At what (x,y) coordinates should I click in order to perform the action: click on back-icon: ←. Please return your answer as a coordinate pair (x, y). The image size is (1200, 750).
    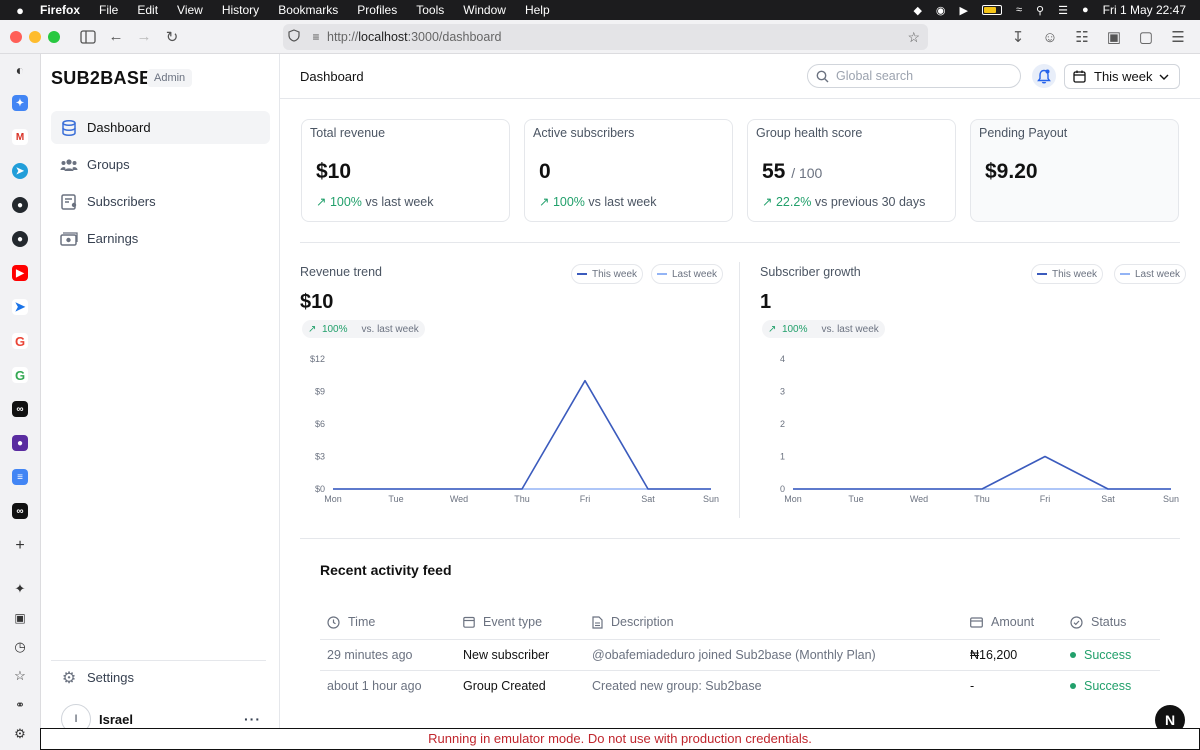
    Looking at the image, I should click on (116, 37).